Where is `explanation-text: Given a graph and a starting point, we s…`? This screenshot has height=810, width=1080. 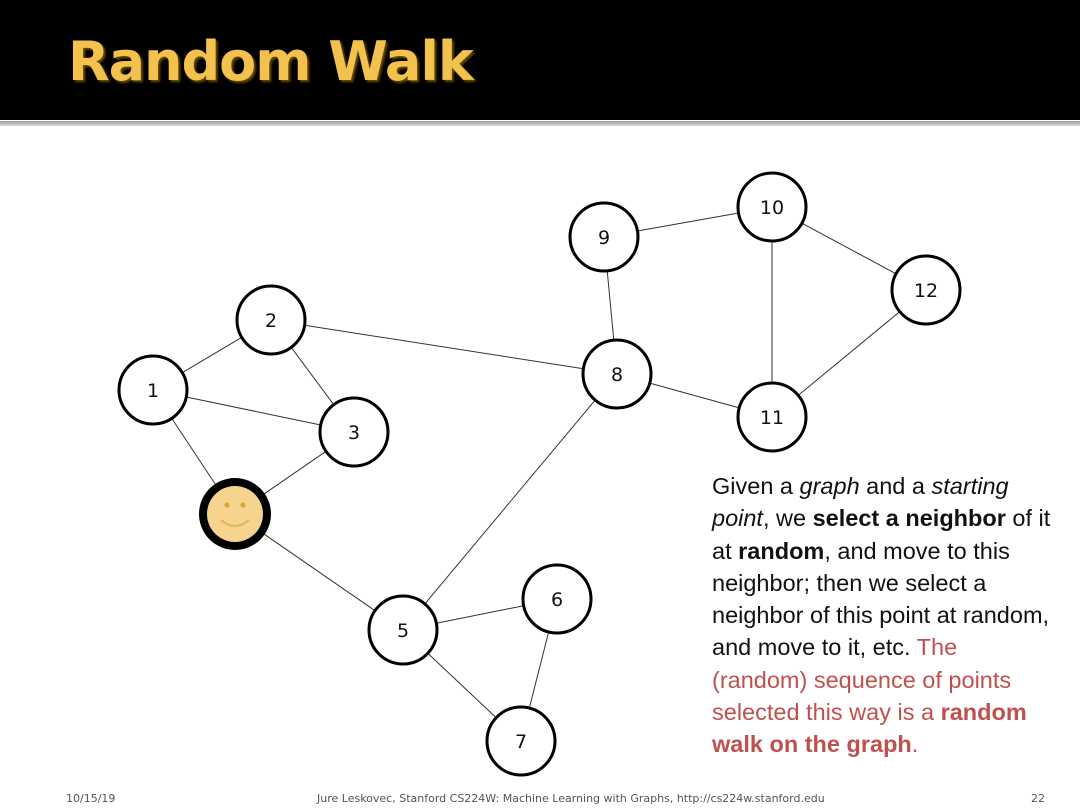
explanation-text: Given a graph and a starting point, we s… is located at coordinates (882, 615).